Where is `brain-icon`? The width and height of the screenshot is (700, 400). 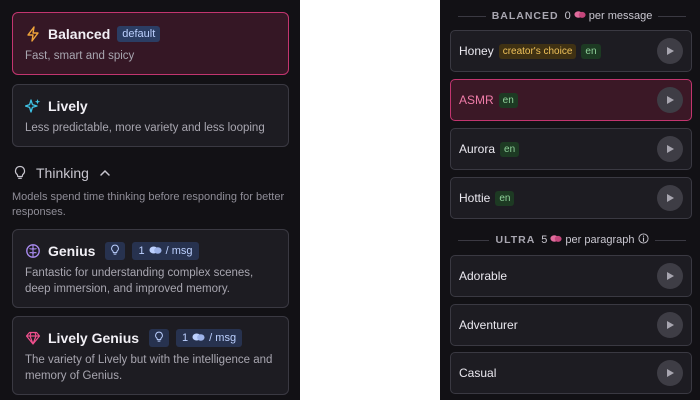 brain-icon is located at coordinates (33, 251).